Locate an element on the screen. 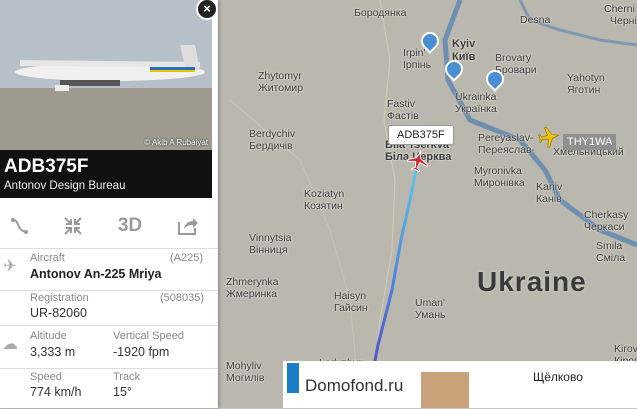 The image size is (637, 409). aircraft-row: ✈ Aircraft (A225) Antonov An-225 Mriya is located at coordinates (109, 269).